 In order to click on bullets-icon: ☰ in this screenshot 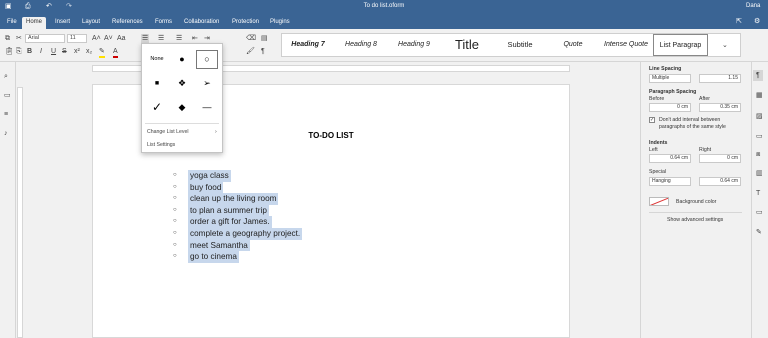, I will do `click(145, 38)`.